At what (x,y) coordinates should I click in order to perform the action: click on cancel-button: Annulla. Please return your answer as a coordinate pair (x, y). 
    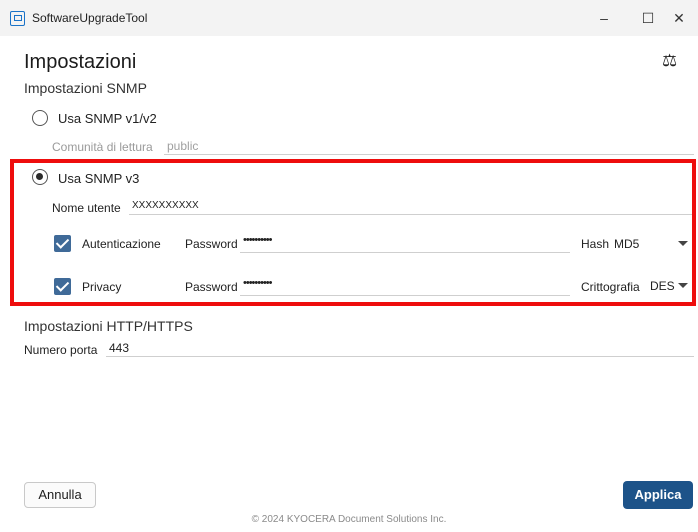
    Looking at the image, I should click on (60, 495).